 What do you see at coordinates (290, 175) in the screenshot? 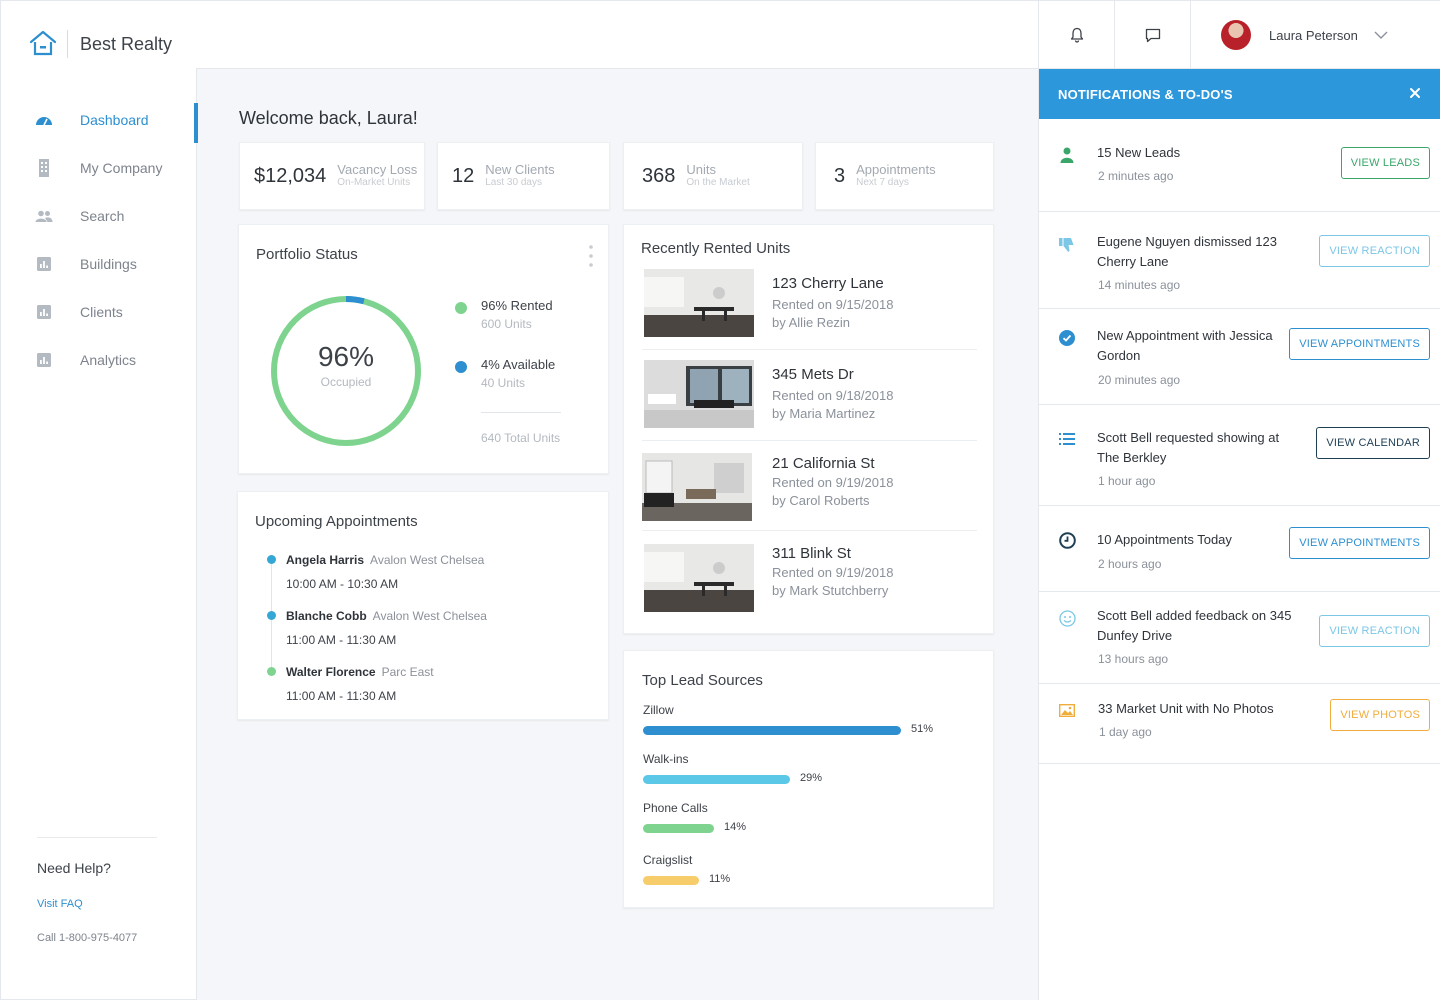
I see `stat-value: $12,034` at bounding box center [290, 175].